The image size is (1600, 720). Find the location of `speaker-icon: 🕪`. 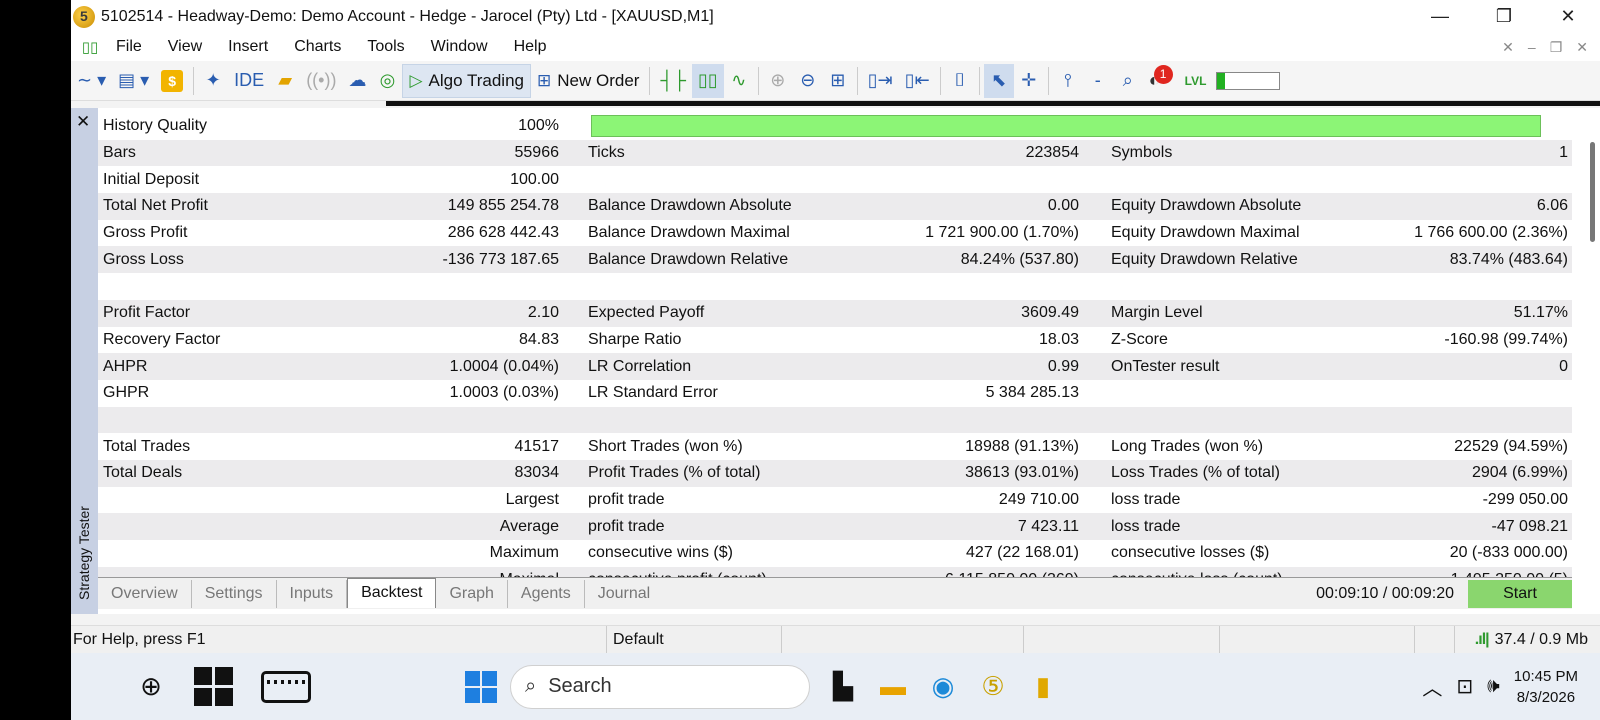

speaker-icon: 🕪 is located at coordinates (1493, 686).